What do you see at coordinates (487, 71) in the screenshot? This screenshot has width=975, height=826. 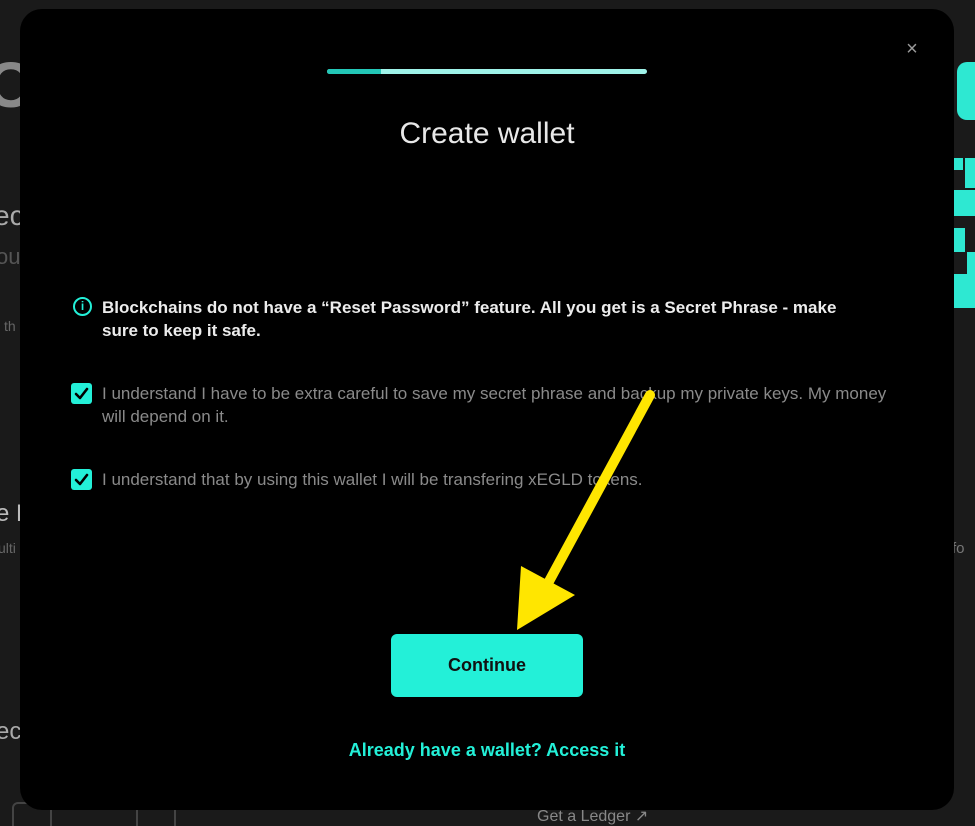 I see `progress-bar` at bounding box center [487, 71].